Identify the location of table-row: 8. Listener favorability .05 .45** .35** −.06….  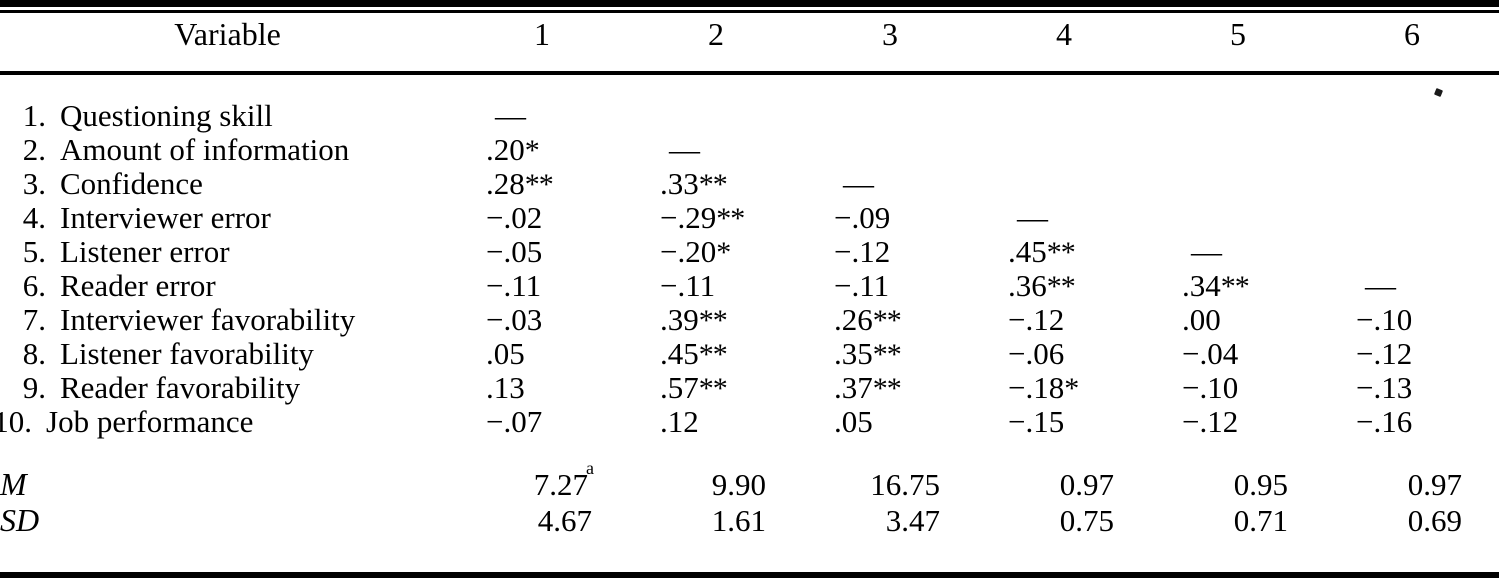
(749, 355).